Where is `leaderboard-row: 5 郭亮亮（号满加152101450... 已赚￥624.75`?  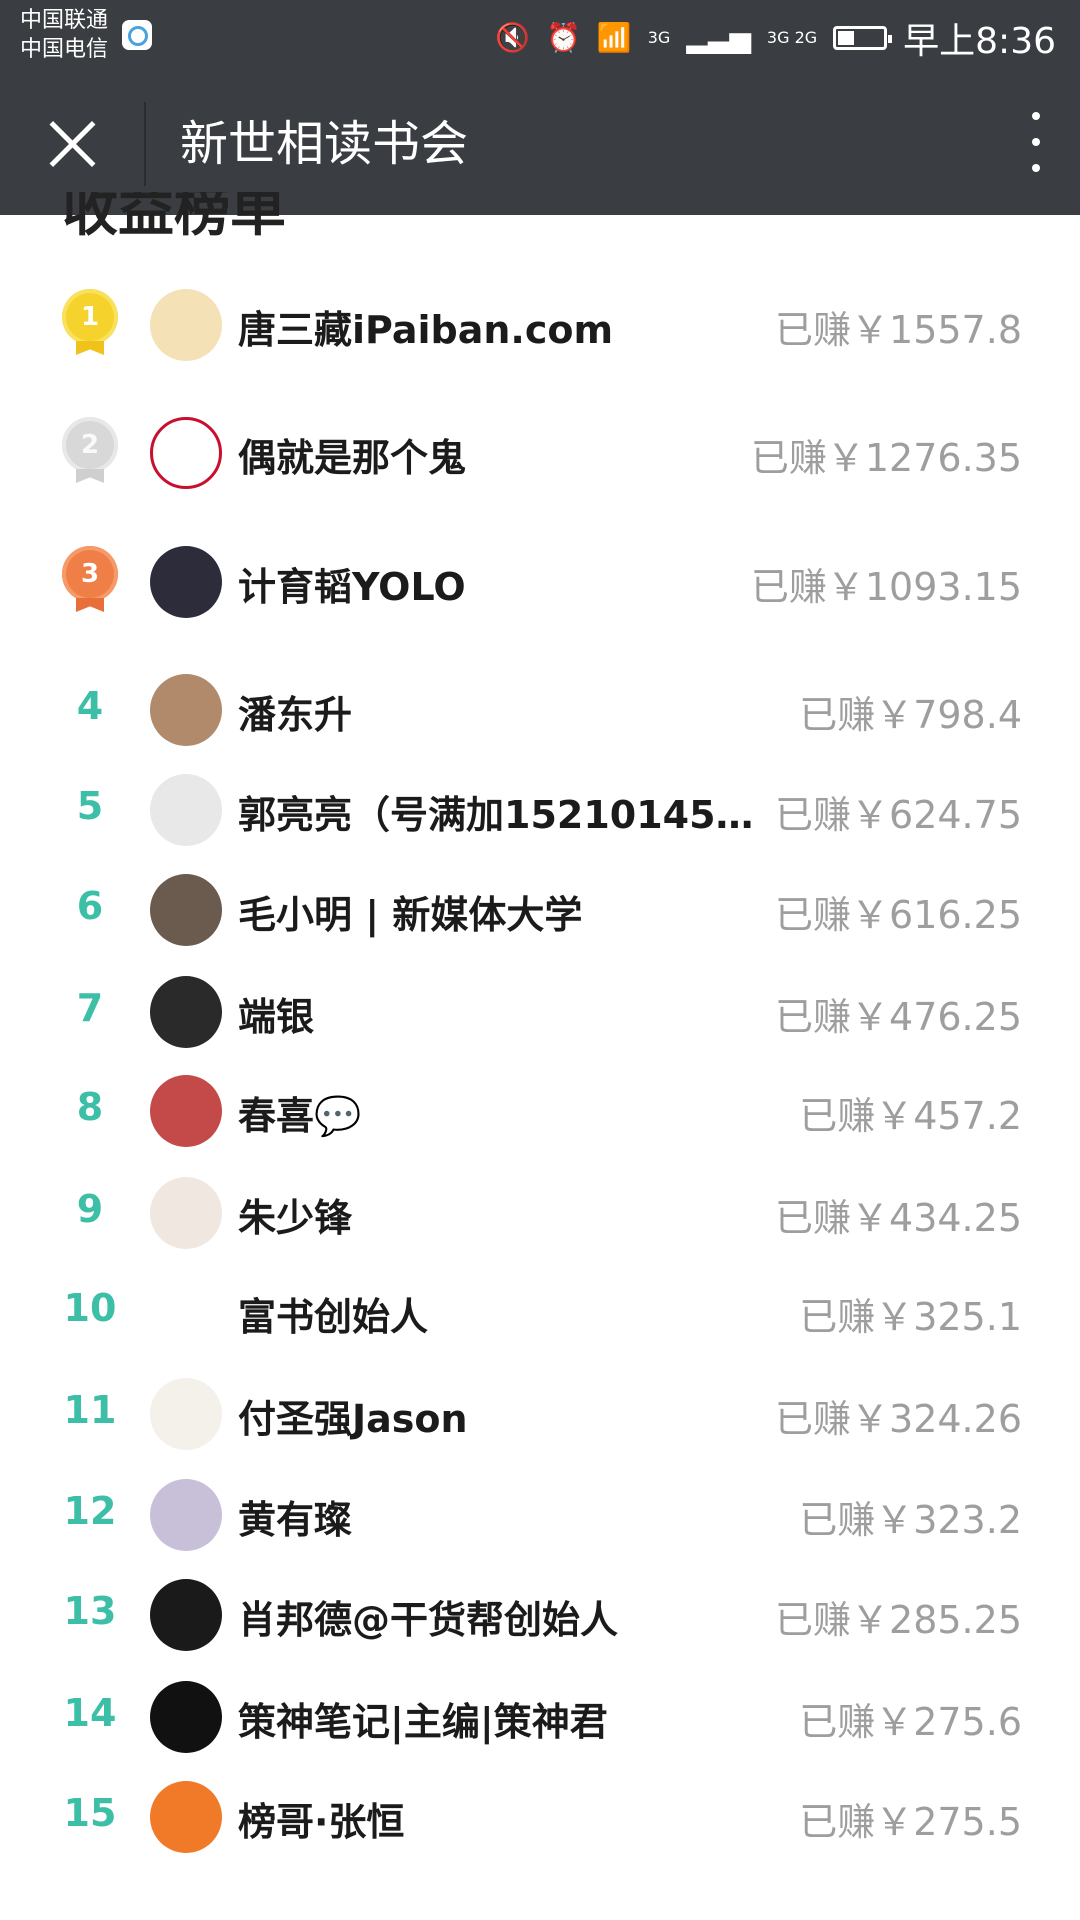 leaderboard-row: 5 郭亮亮（号满加152101450... 已赚￥624.75 is located at coordinates (540, 810).